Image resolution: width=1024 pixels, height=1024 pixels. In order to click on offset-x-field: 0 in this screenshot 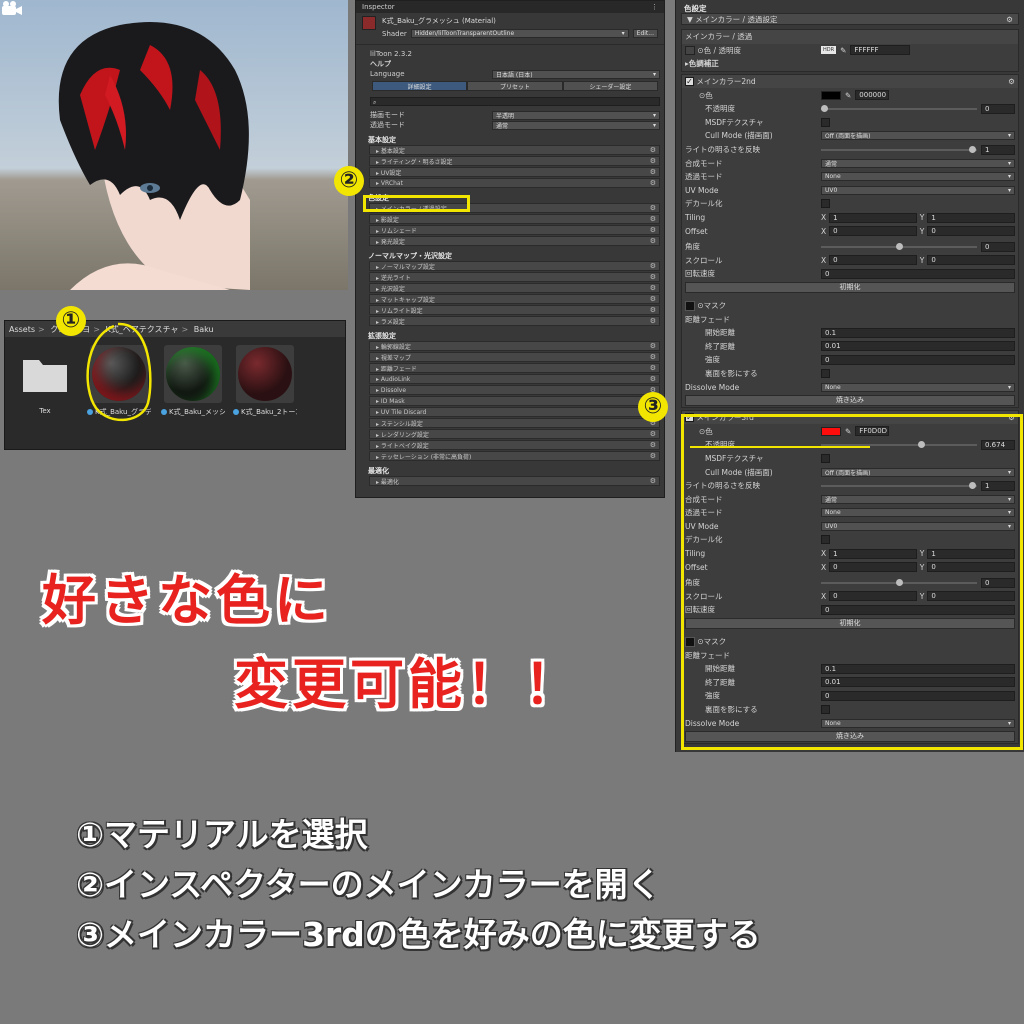, I will do `click(873, 231)`.